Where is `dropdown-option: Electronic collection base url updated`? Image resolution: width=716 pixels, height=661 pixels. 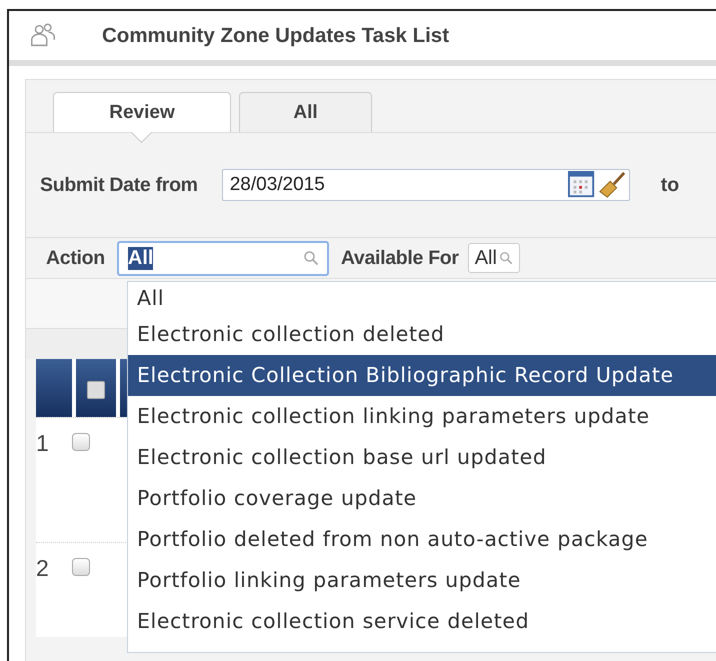 dropdown-option: Electronic collection base url updated is located at coordinates (422, 457).